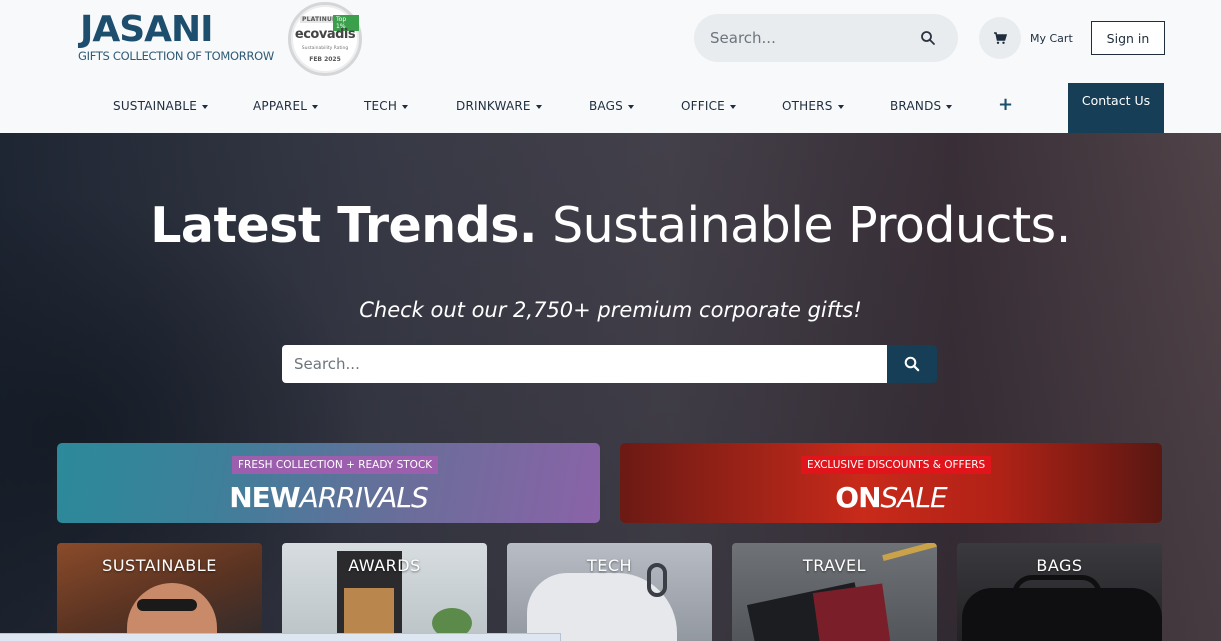 The image size is (1221, 641). What do you see at coordinates (584, 364) in the screenshot?
I see `hero-search-input` at bounding box center [584, 364].